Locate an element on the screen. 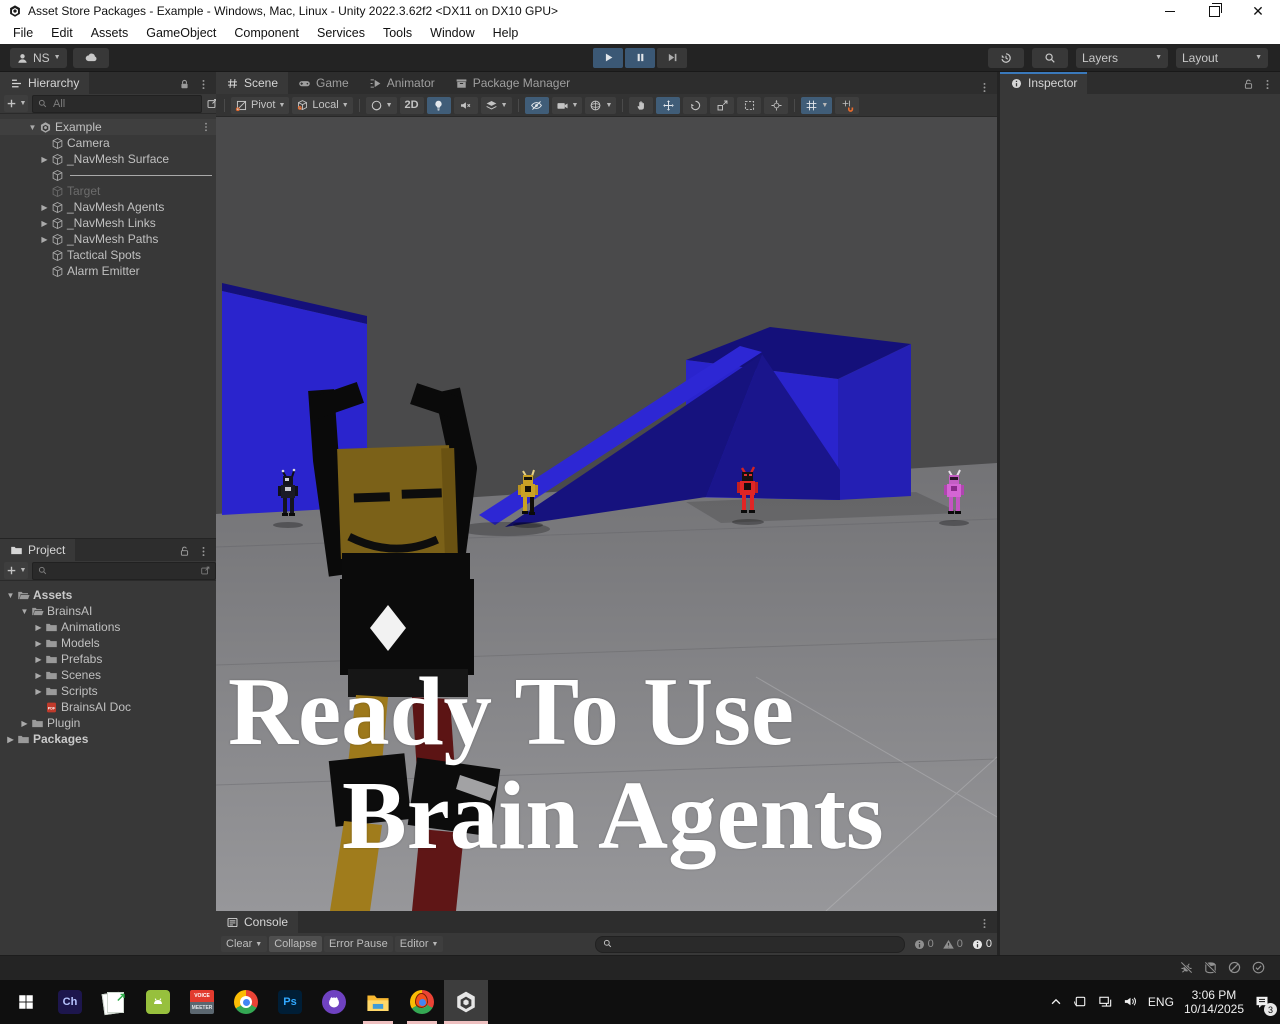  project-row: ▶ Packages is located at coordinates (108, 739).